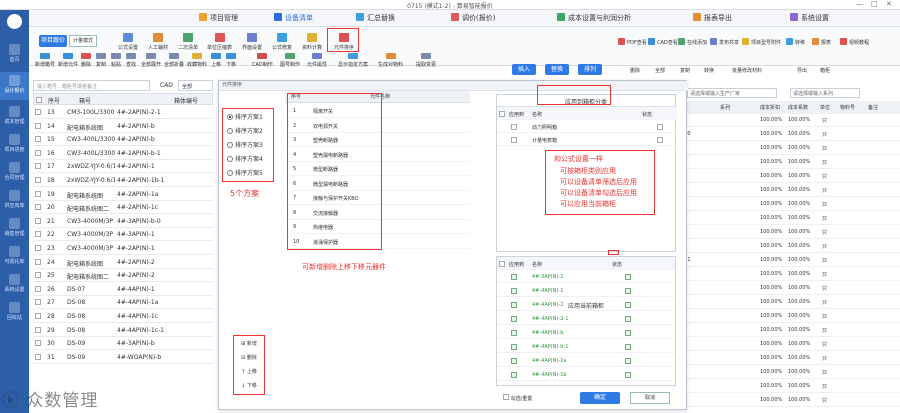 The height and width of the screenshot is (413, 900). What do you see at coordinates (197, 60) in the screenshot?
I see `favorite-button: 收藏物料` at bounding box center [197, 60].